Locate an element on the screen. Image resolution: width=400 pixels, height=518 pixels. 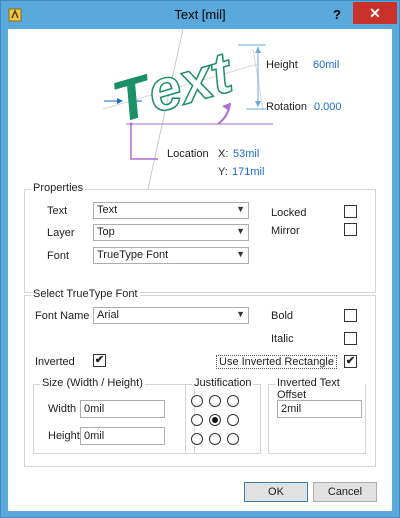
preview-text-rest: ext is located at coordinates (190, 82).